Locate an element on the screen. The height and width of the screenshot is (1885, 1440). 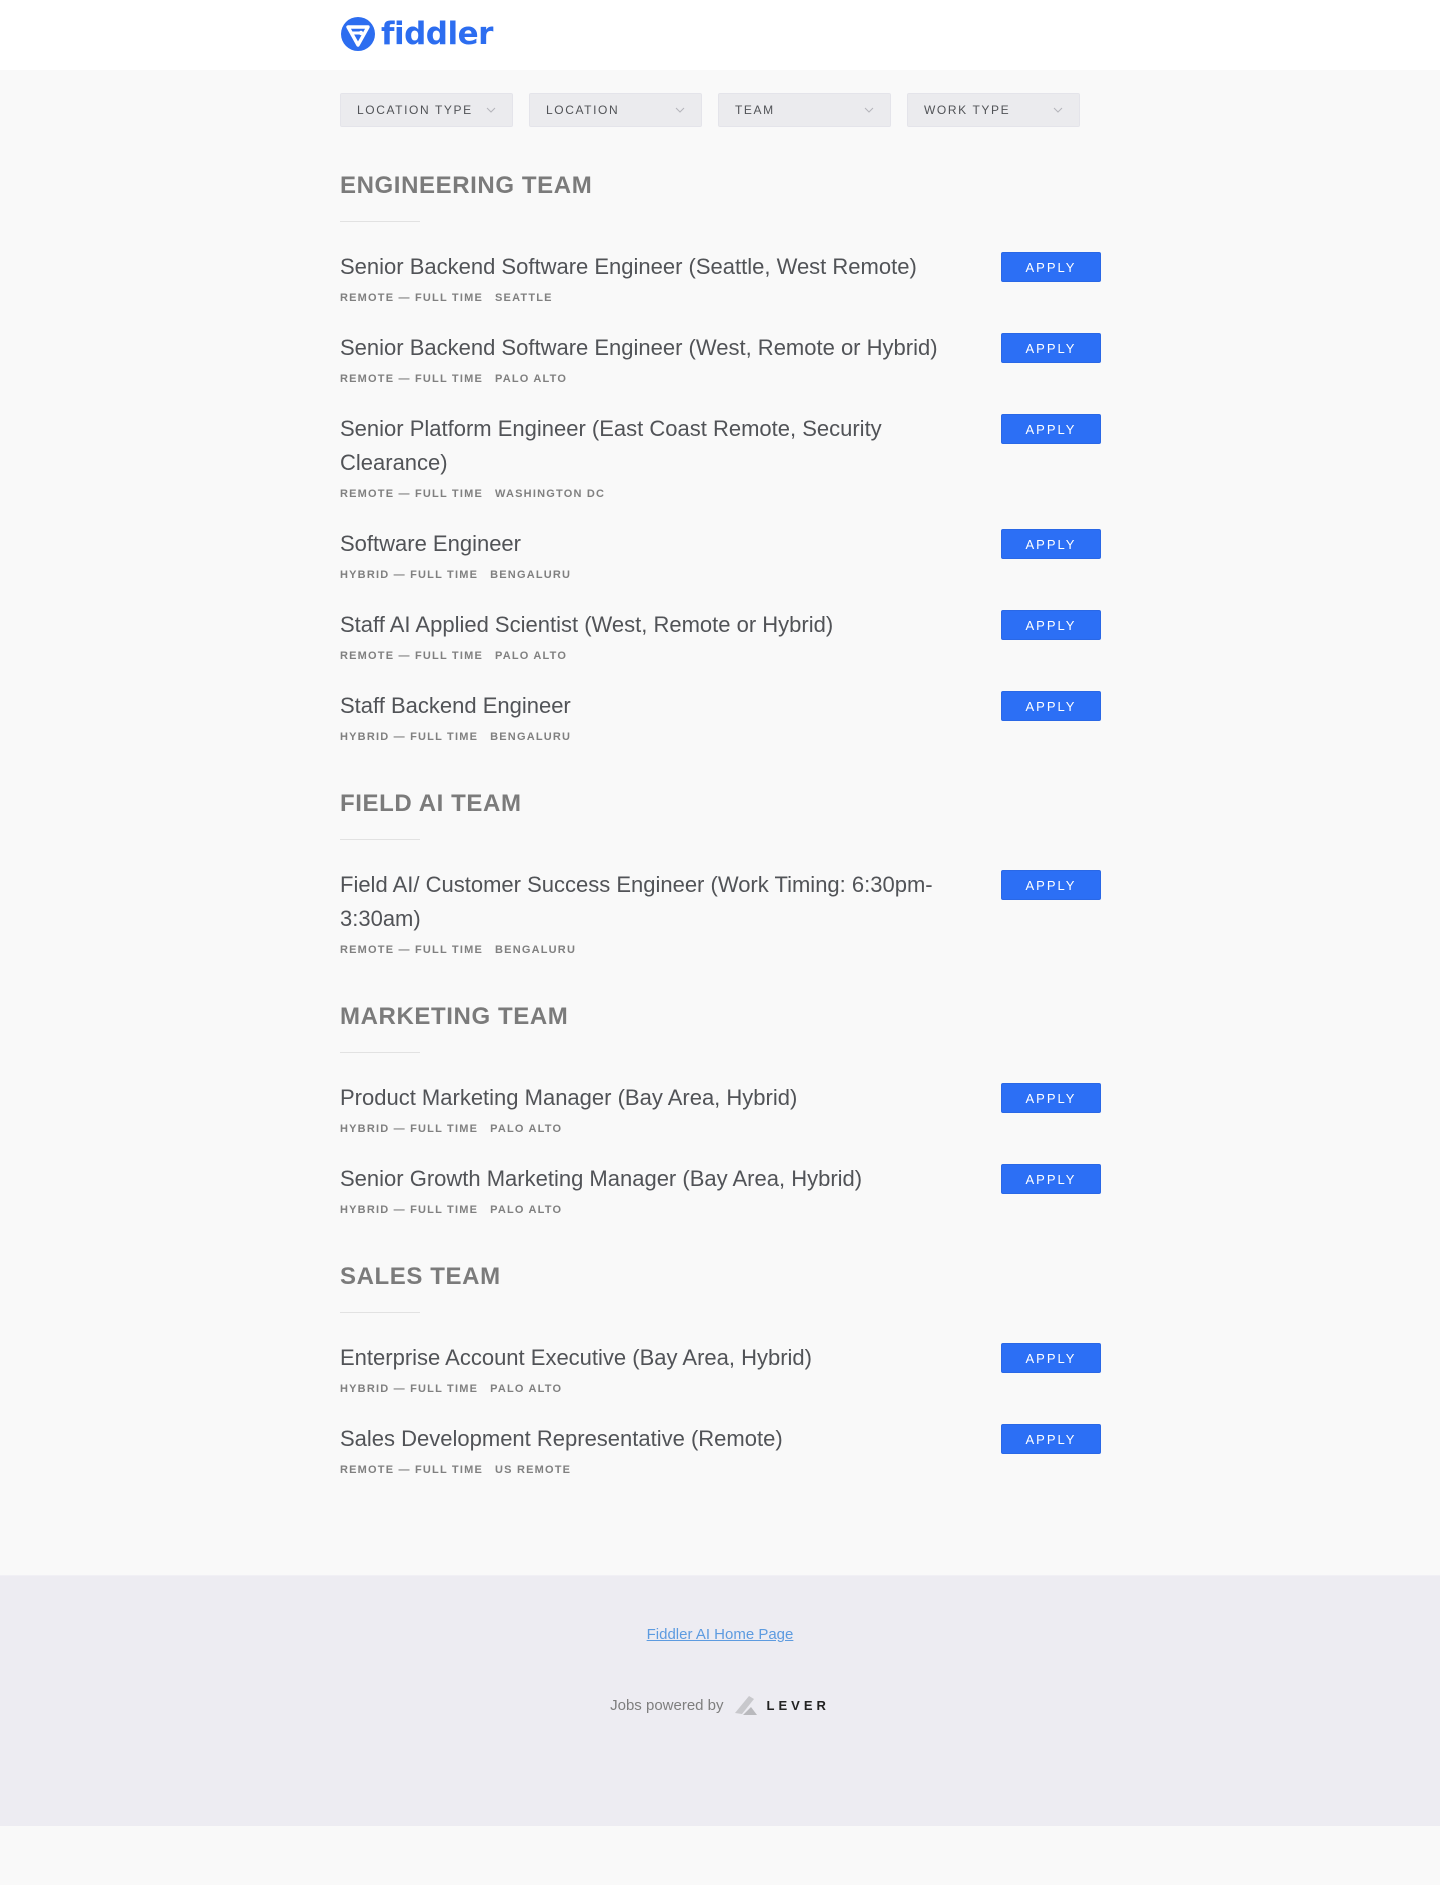
filter-location: LOCATION is located at coordinates (615, 110).